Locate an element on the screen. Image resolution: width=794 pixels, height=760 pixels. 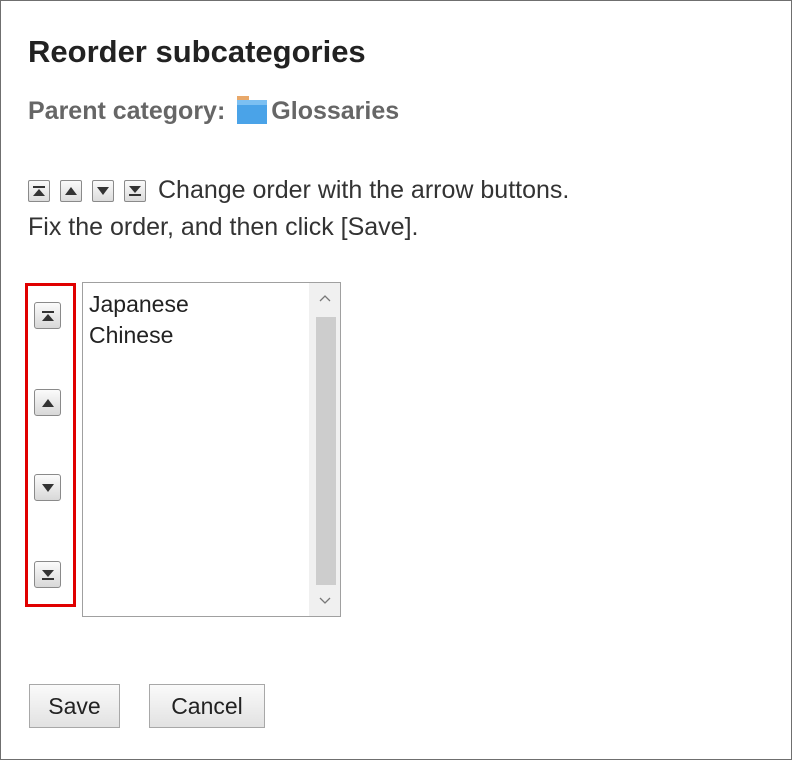
folder-icon is located at coordinates (251, 111).